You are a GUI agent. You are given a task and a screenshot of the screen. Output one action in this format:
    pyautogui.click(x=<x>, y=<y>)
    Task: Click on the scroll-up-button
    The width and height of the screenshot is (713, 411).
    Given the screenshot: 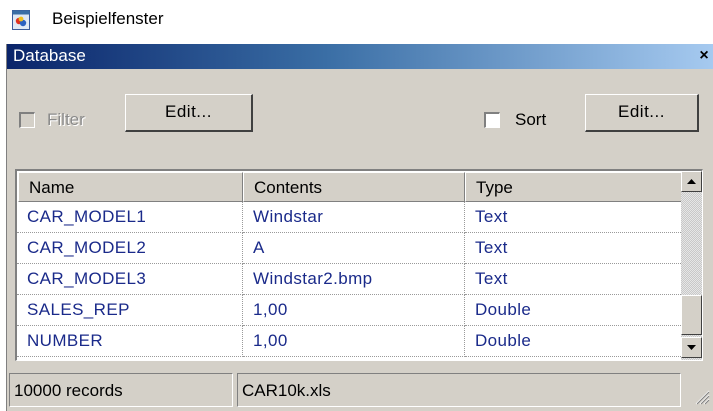 What is the action you would take?
    pyautogui.click(x=691, y=181)
    